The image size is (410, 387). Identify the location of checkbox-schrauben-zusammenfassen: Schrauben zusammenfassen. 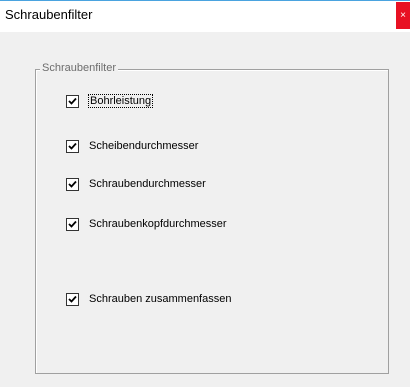
(148, 299).